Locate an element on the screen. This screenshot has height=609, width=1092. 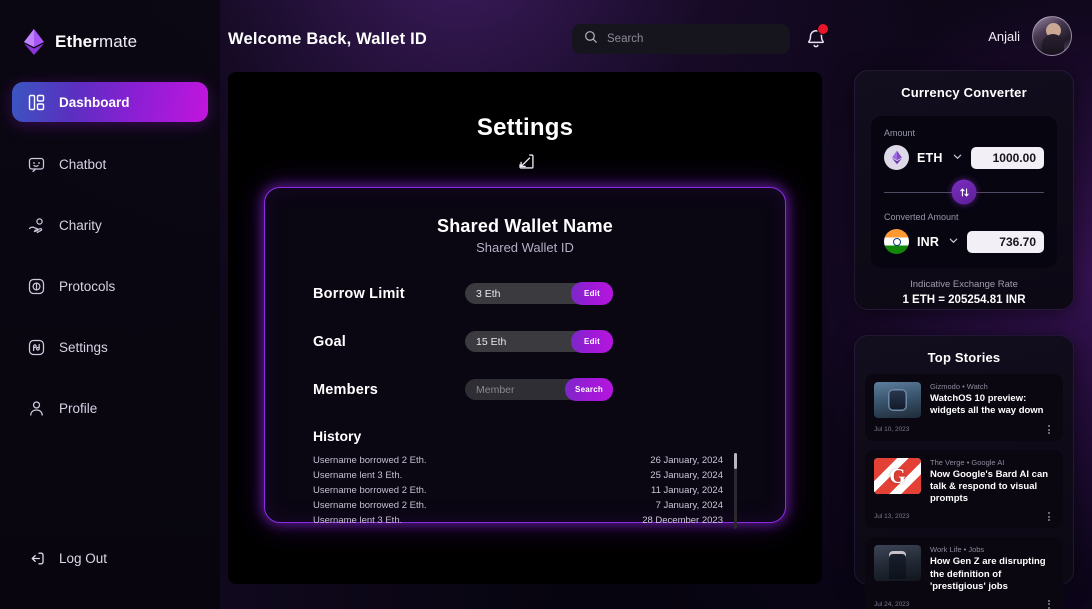
search-placeholder: Search is located at coordinates (625, 39).